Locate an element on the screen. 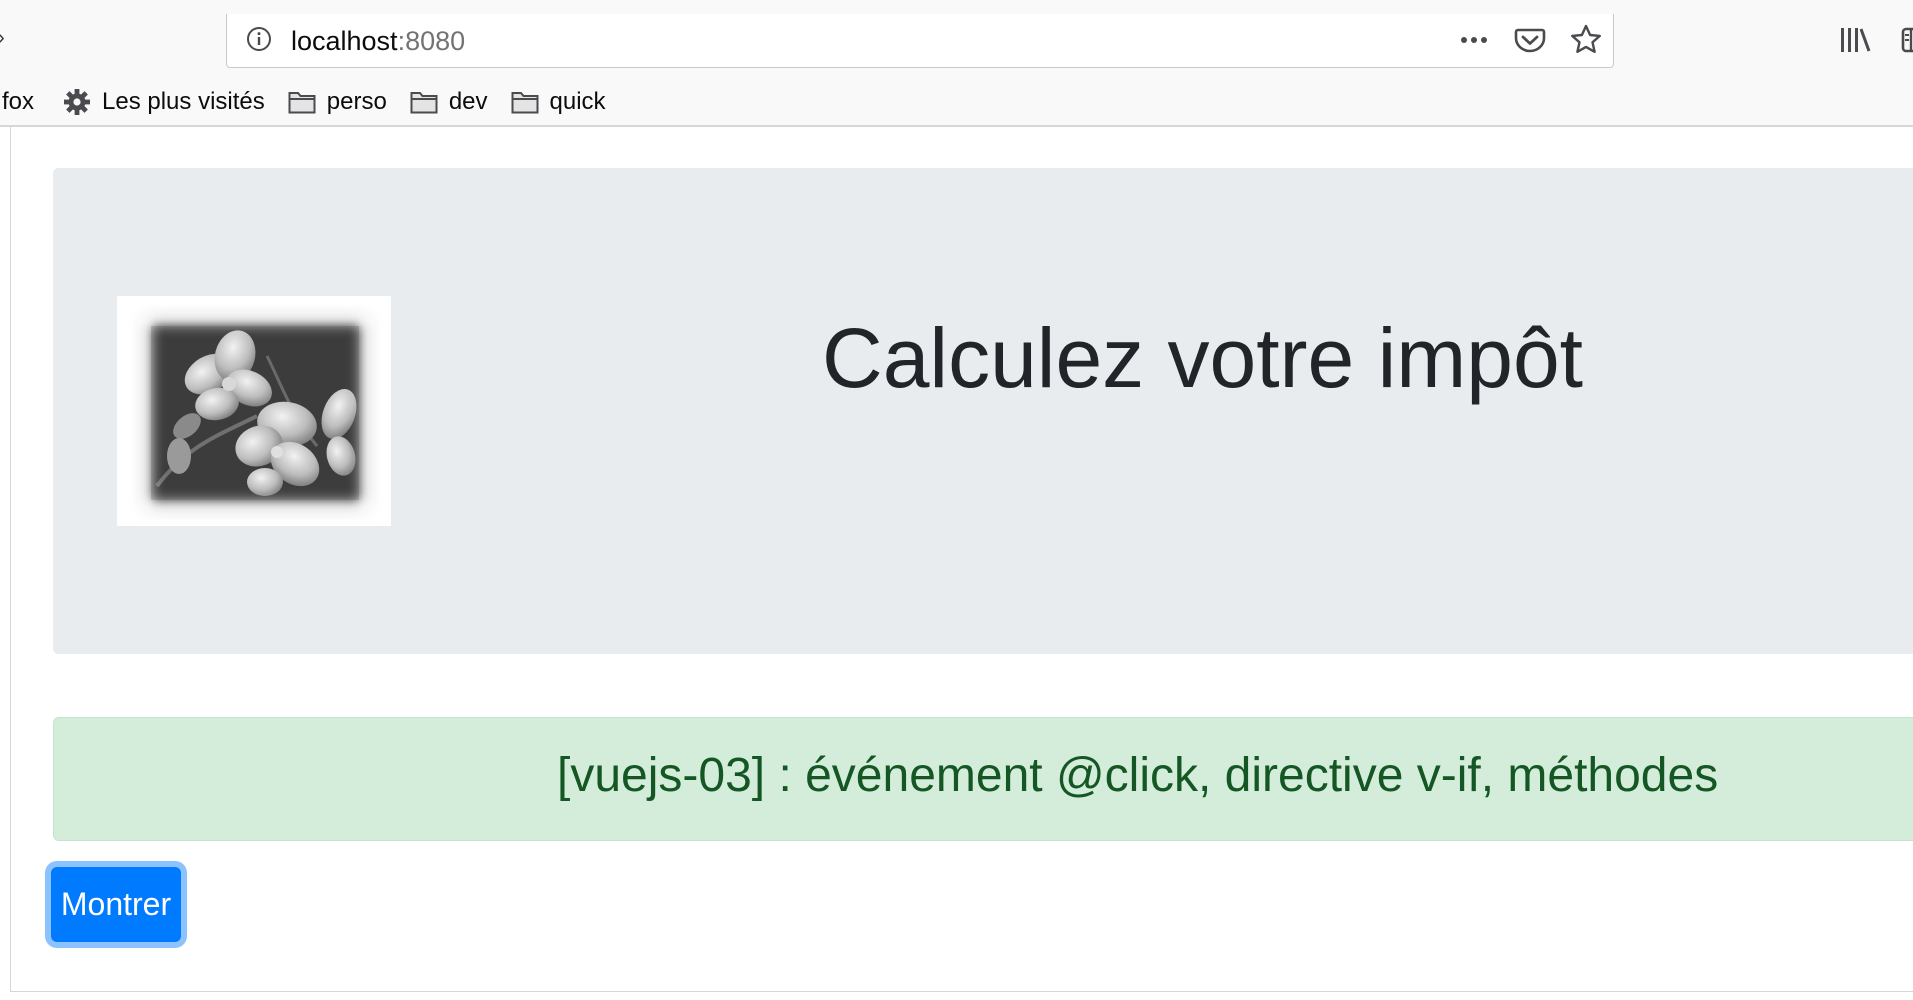 The width and height of the screenshot is (1913, 1000). more-actions-icon is located at coordinates (1474, 40).